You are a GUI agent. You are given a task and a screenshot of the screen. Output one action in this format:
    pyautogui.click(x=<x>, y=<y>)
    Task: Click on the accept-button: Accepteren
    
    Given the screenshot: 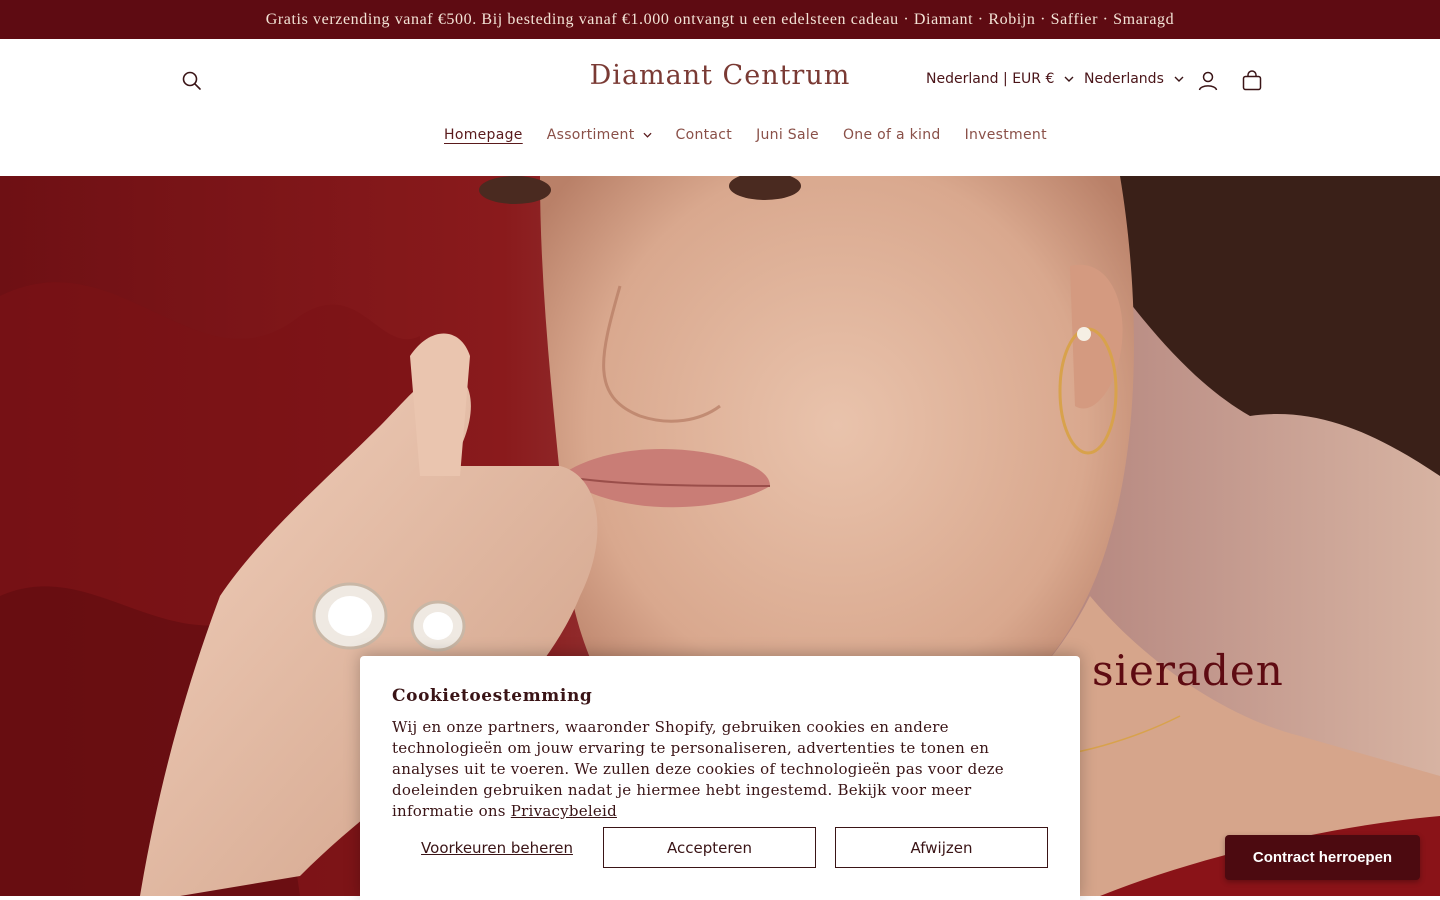 What is the action you would take?
    pyautogui.click(x=709, y=847)
    